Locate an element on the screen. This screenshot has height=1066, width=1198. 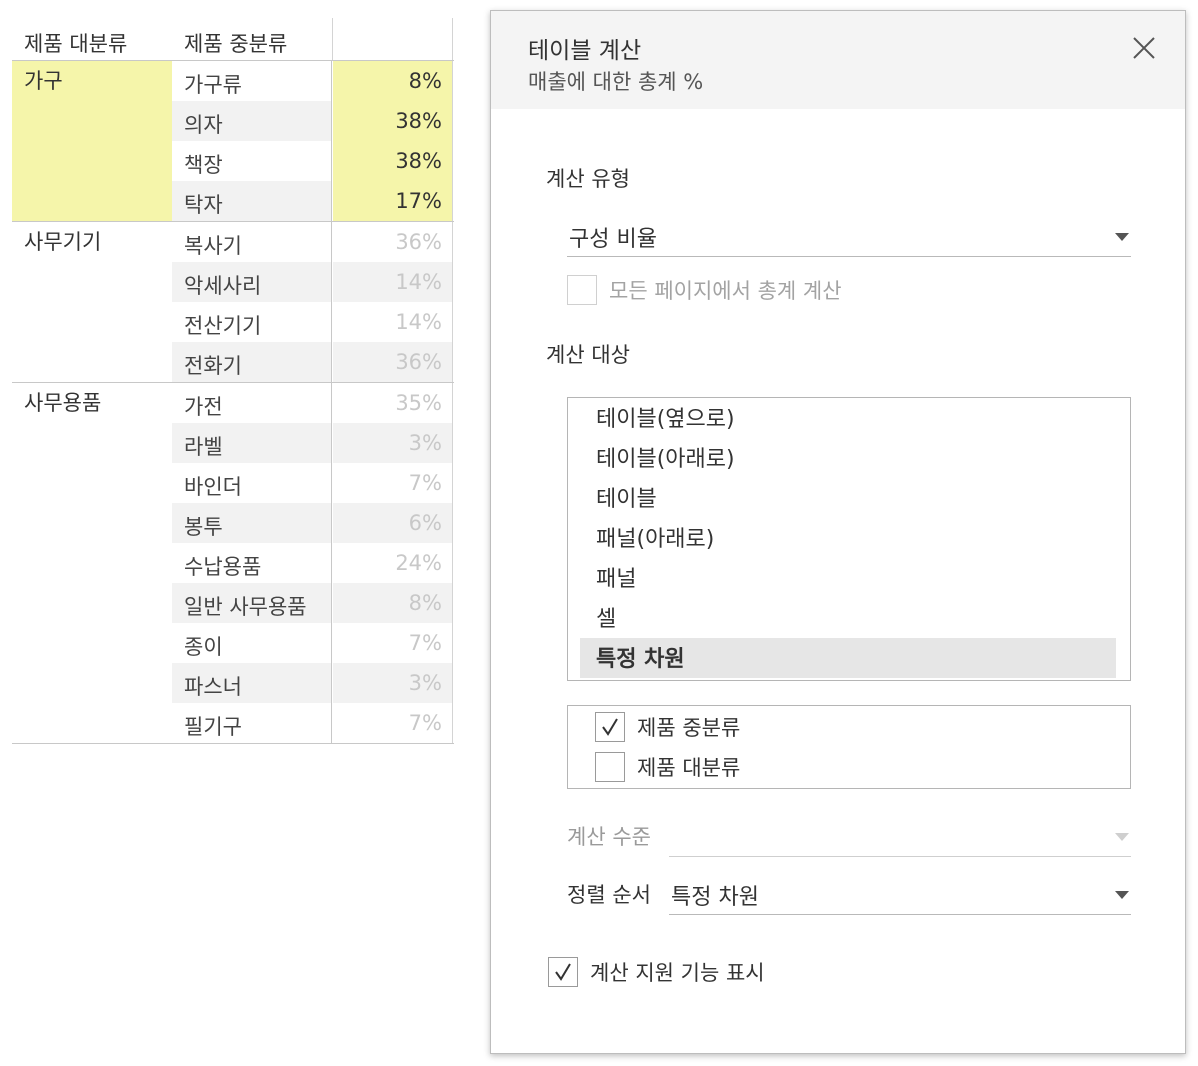
group-furniture: 가구 가구류 8% 의자 38% 책장 38% 탁자 17% is located at coordinates (233, 140).